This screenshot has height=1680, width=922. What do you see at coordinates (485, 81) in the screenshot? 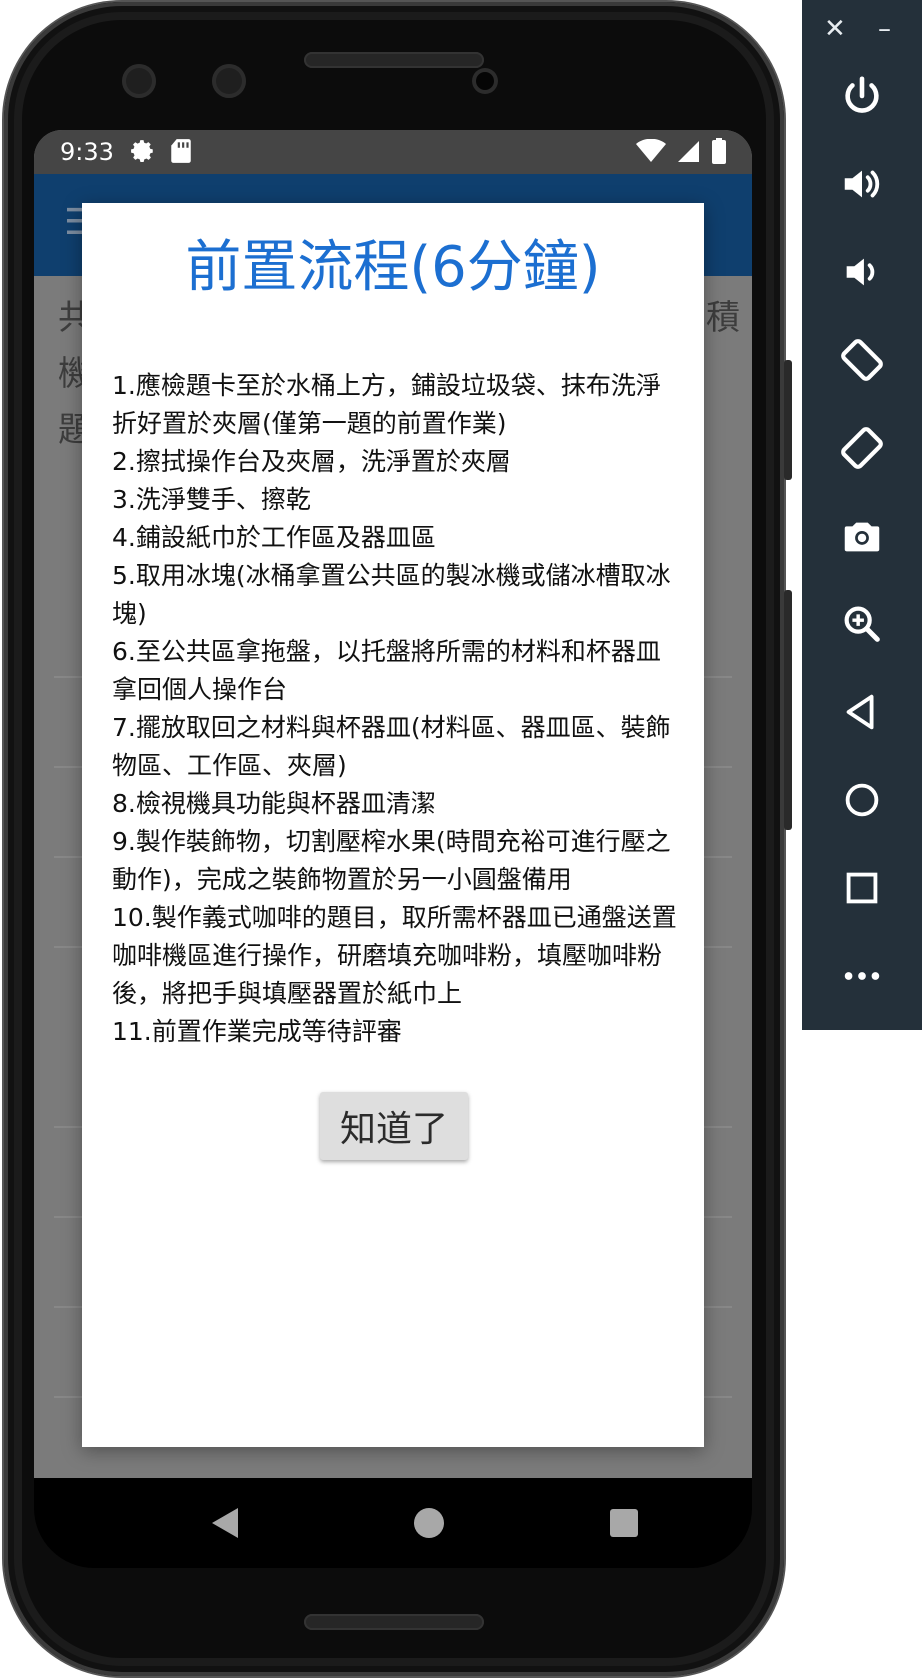
I see `proximity-sensor-icon` at bounding box center [485, 81].